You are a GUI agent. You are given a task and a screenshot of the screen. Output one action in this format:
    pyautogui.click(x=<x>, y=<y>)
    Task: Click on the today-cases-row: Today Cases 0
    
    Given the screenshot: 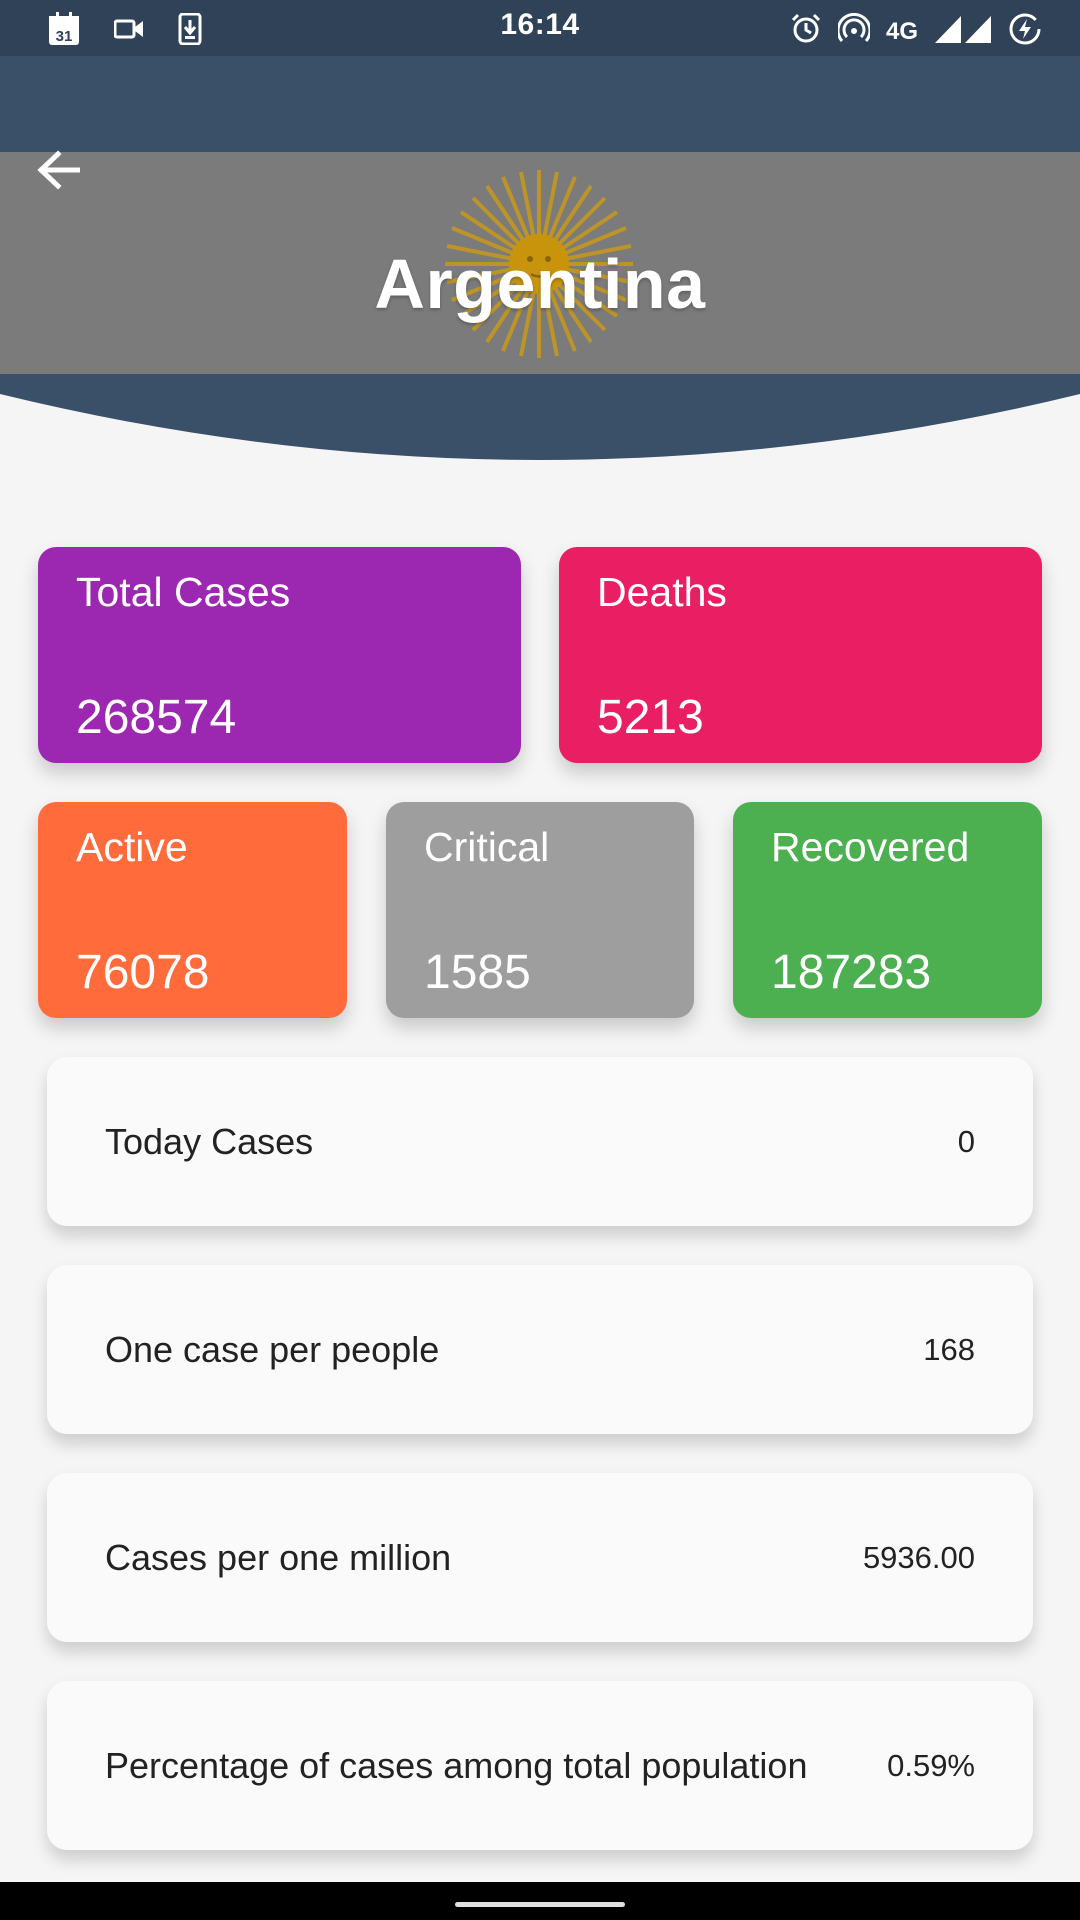 What is the action you would take?
    pyautogui.click(x=540, y=1141)
    